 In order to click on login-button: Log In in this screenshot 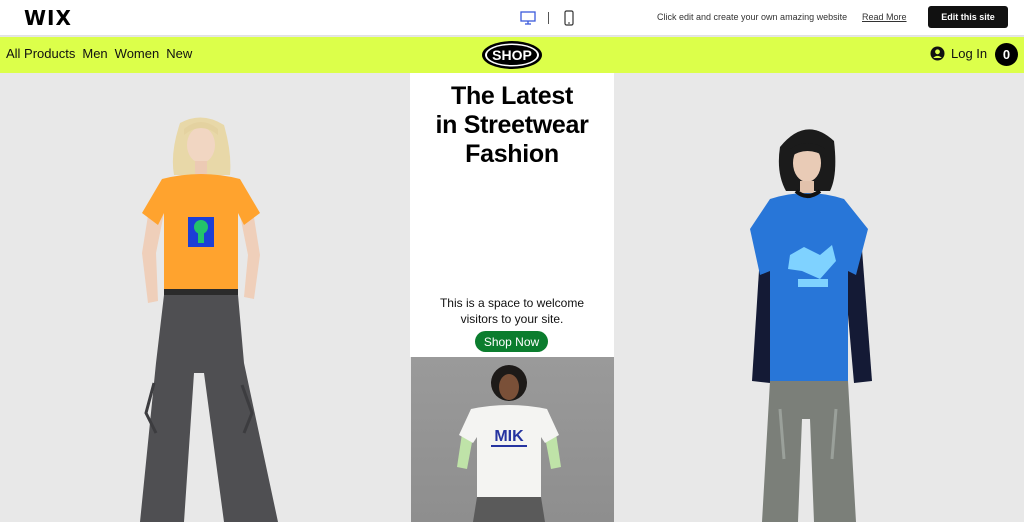, I will do `click(958, 53)`.